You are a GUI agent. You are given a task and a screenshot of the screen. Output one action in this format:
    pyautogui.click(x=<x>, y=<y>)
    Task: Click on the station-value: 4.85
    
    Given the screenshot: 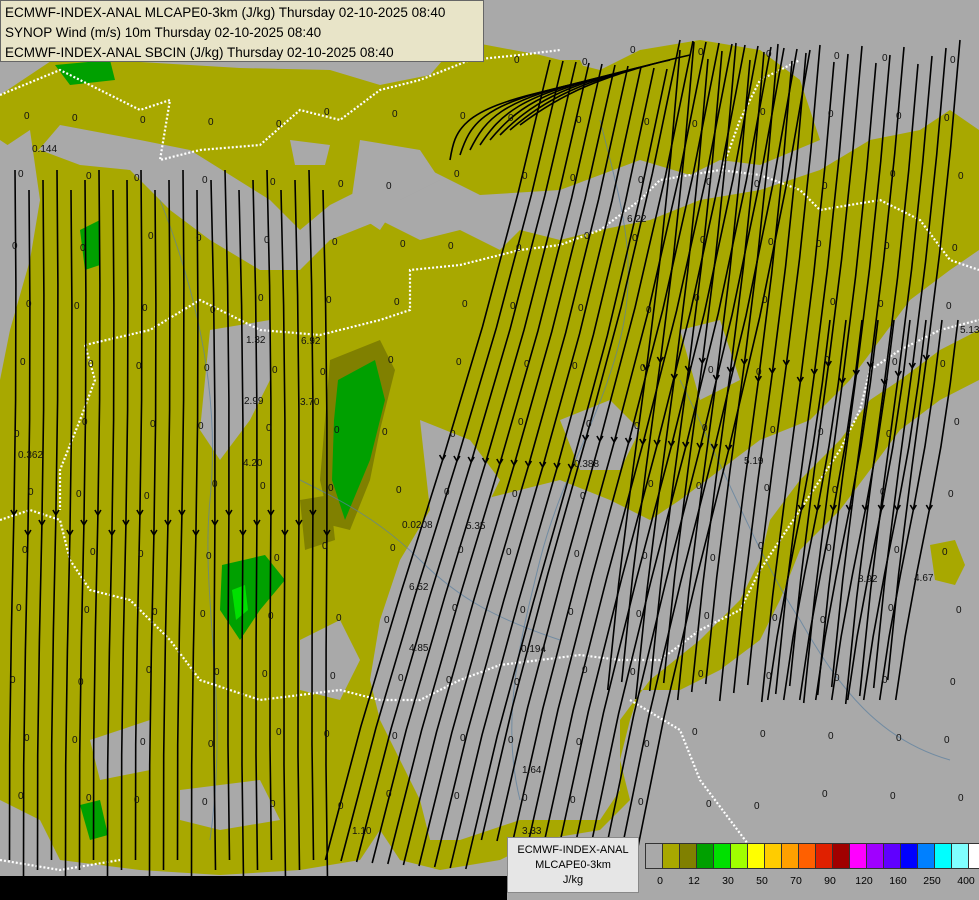 What is the action you would take?
    pyautogui.click(x=419, y=648)
    